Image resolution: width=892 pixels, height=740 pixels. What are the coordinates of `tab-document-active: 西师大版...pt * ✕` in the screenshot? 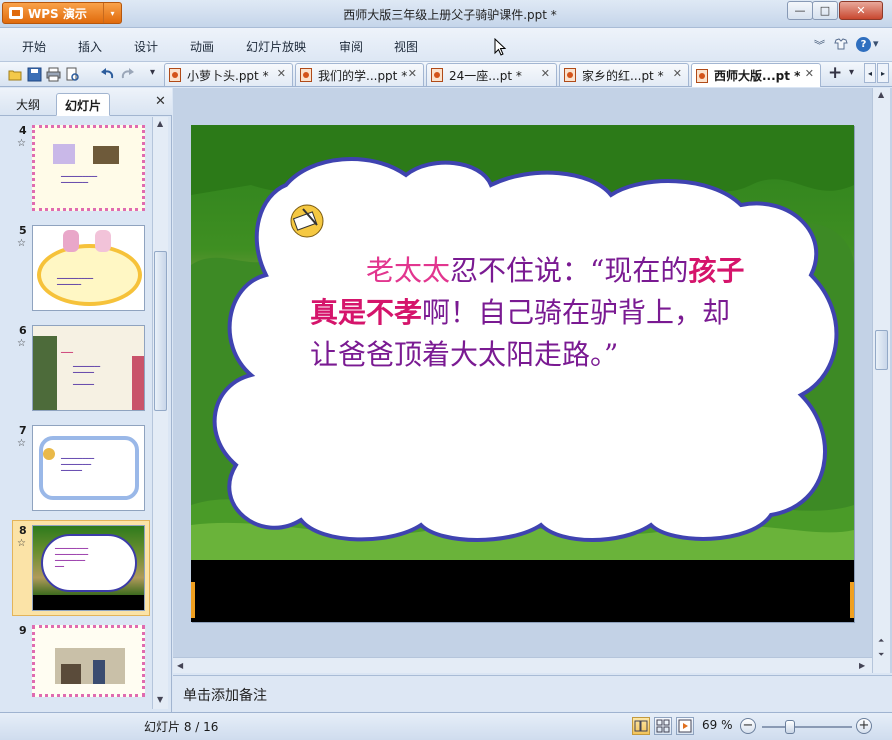 It's located at (756, 75).